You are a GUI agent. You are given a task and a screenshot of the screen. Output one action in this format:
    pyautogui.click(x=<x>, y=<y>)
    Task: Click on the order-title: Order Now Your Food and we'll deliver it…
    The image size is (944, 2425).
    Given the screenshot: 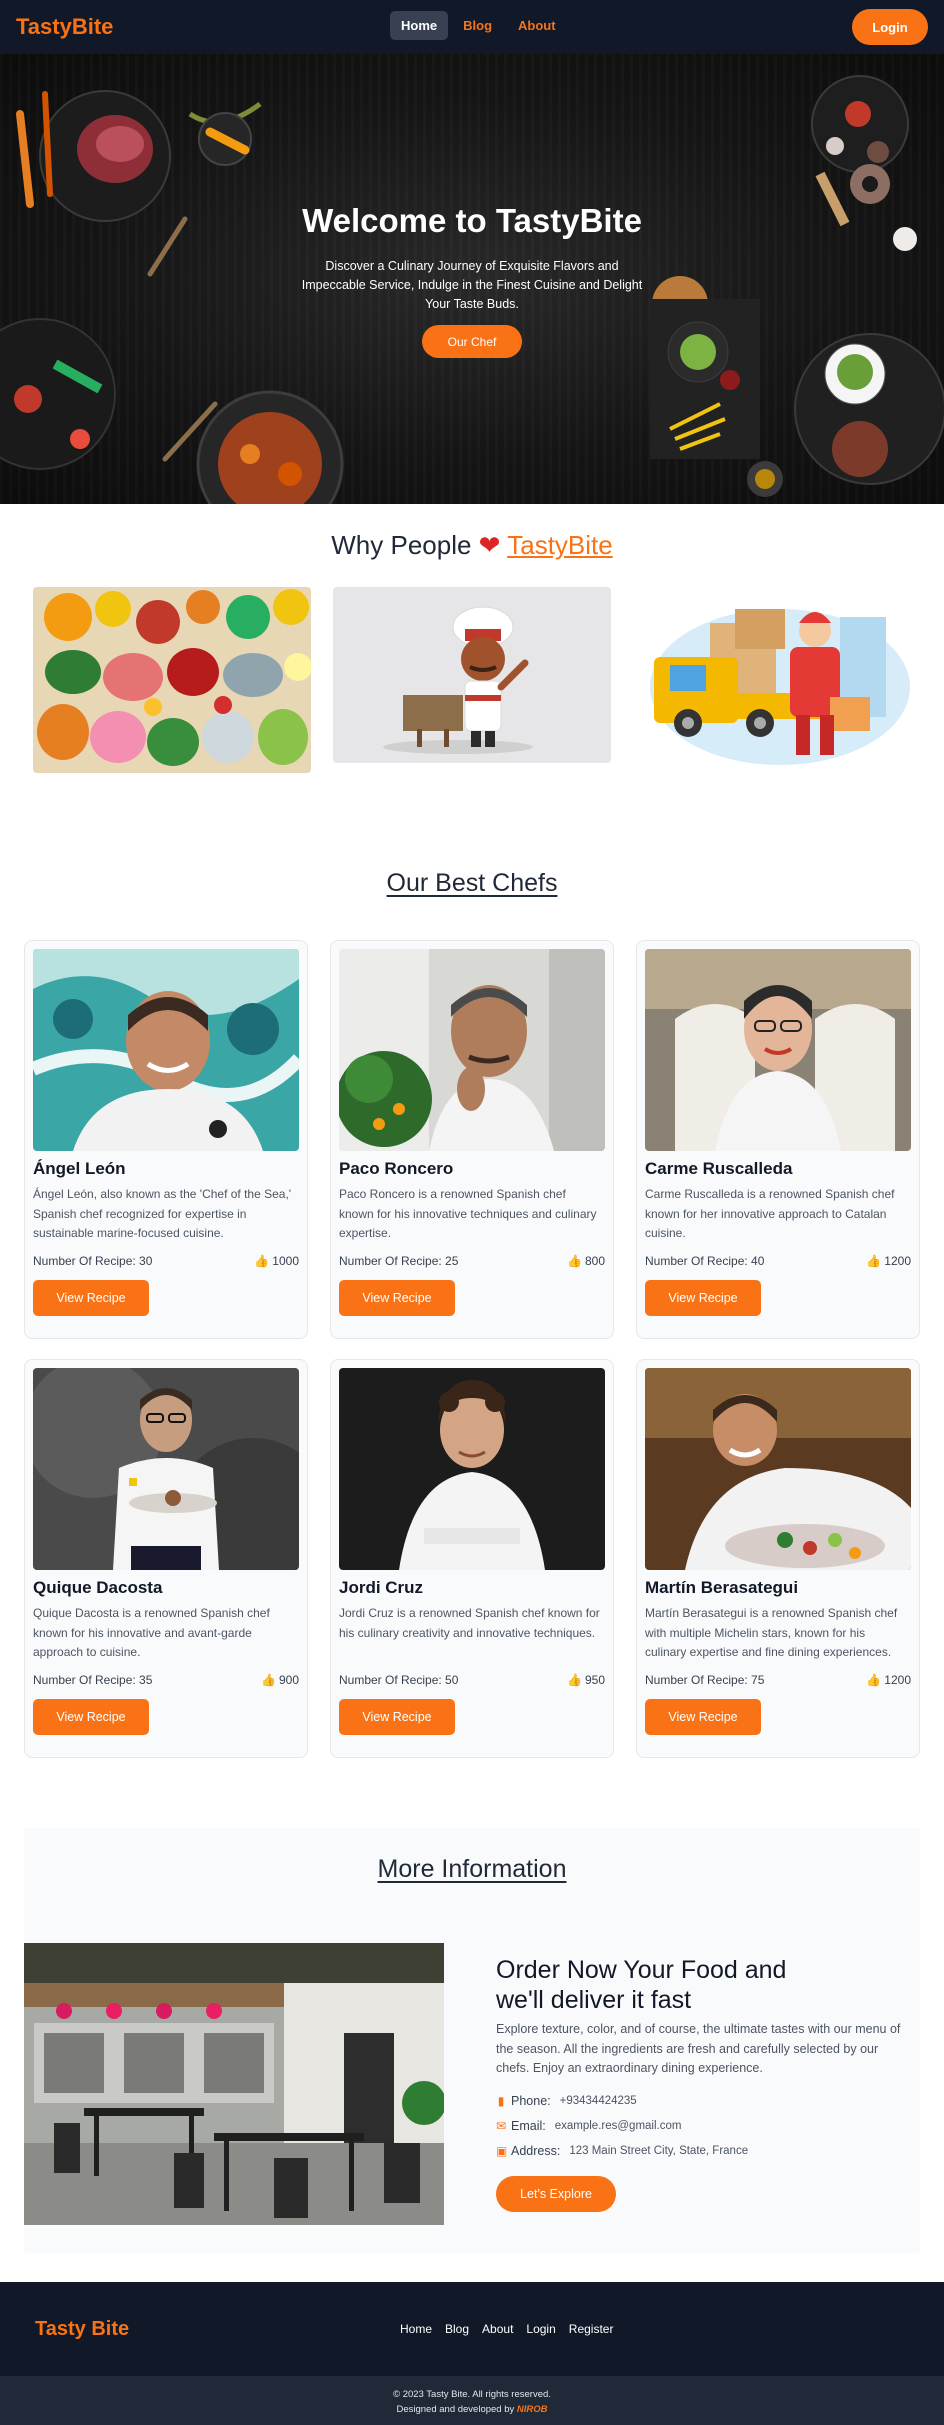 What is the action you would take?
    pyautogui.click(x=641, y=1985)
    